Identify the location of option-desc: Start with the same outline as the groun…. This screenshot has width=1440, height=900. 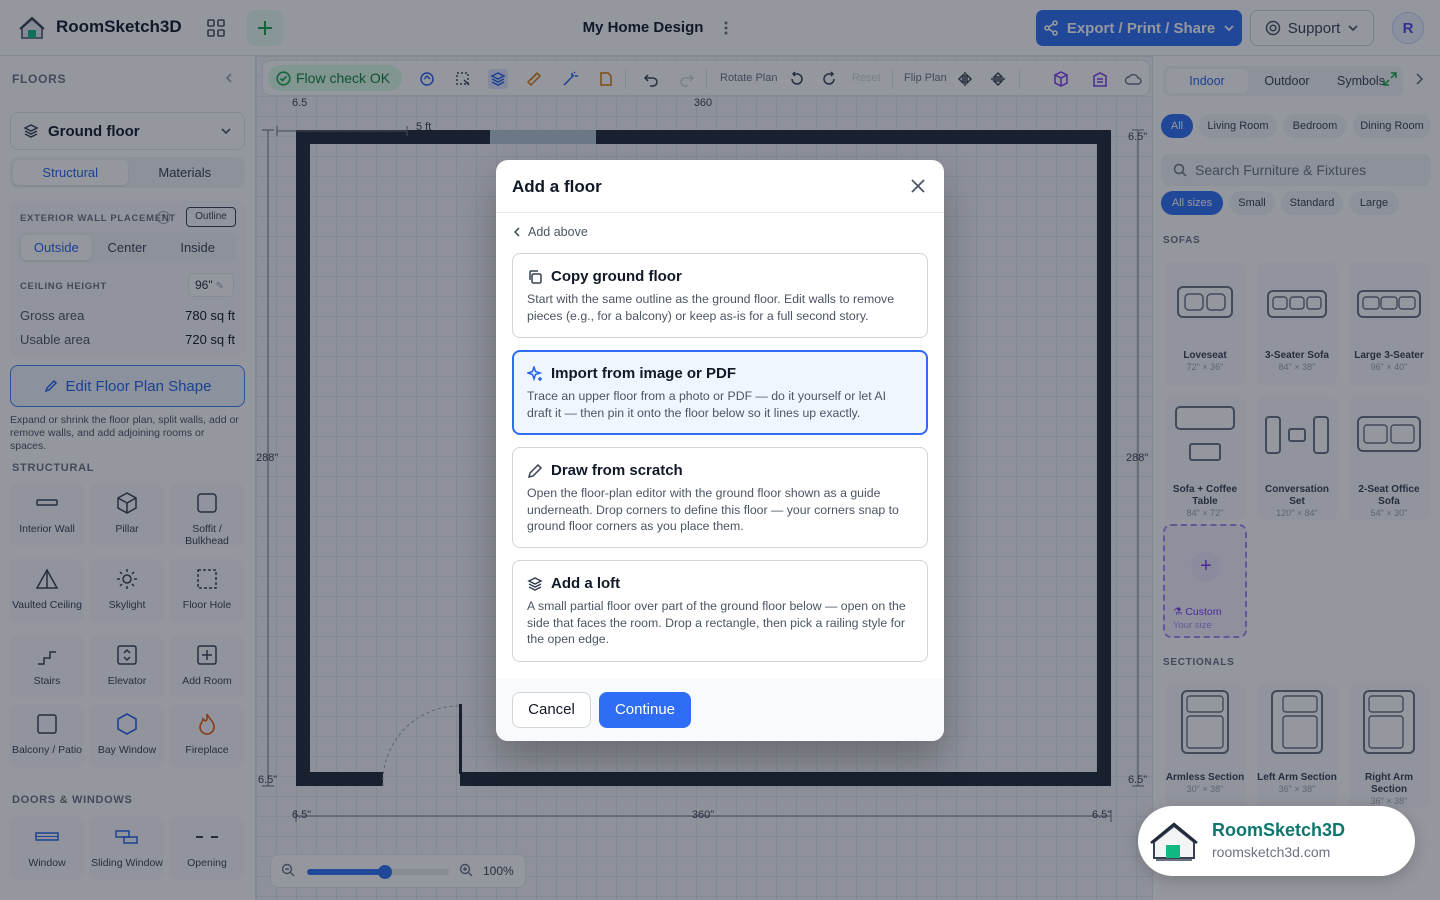
(711, 307).